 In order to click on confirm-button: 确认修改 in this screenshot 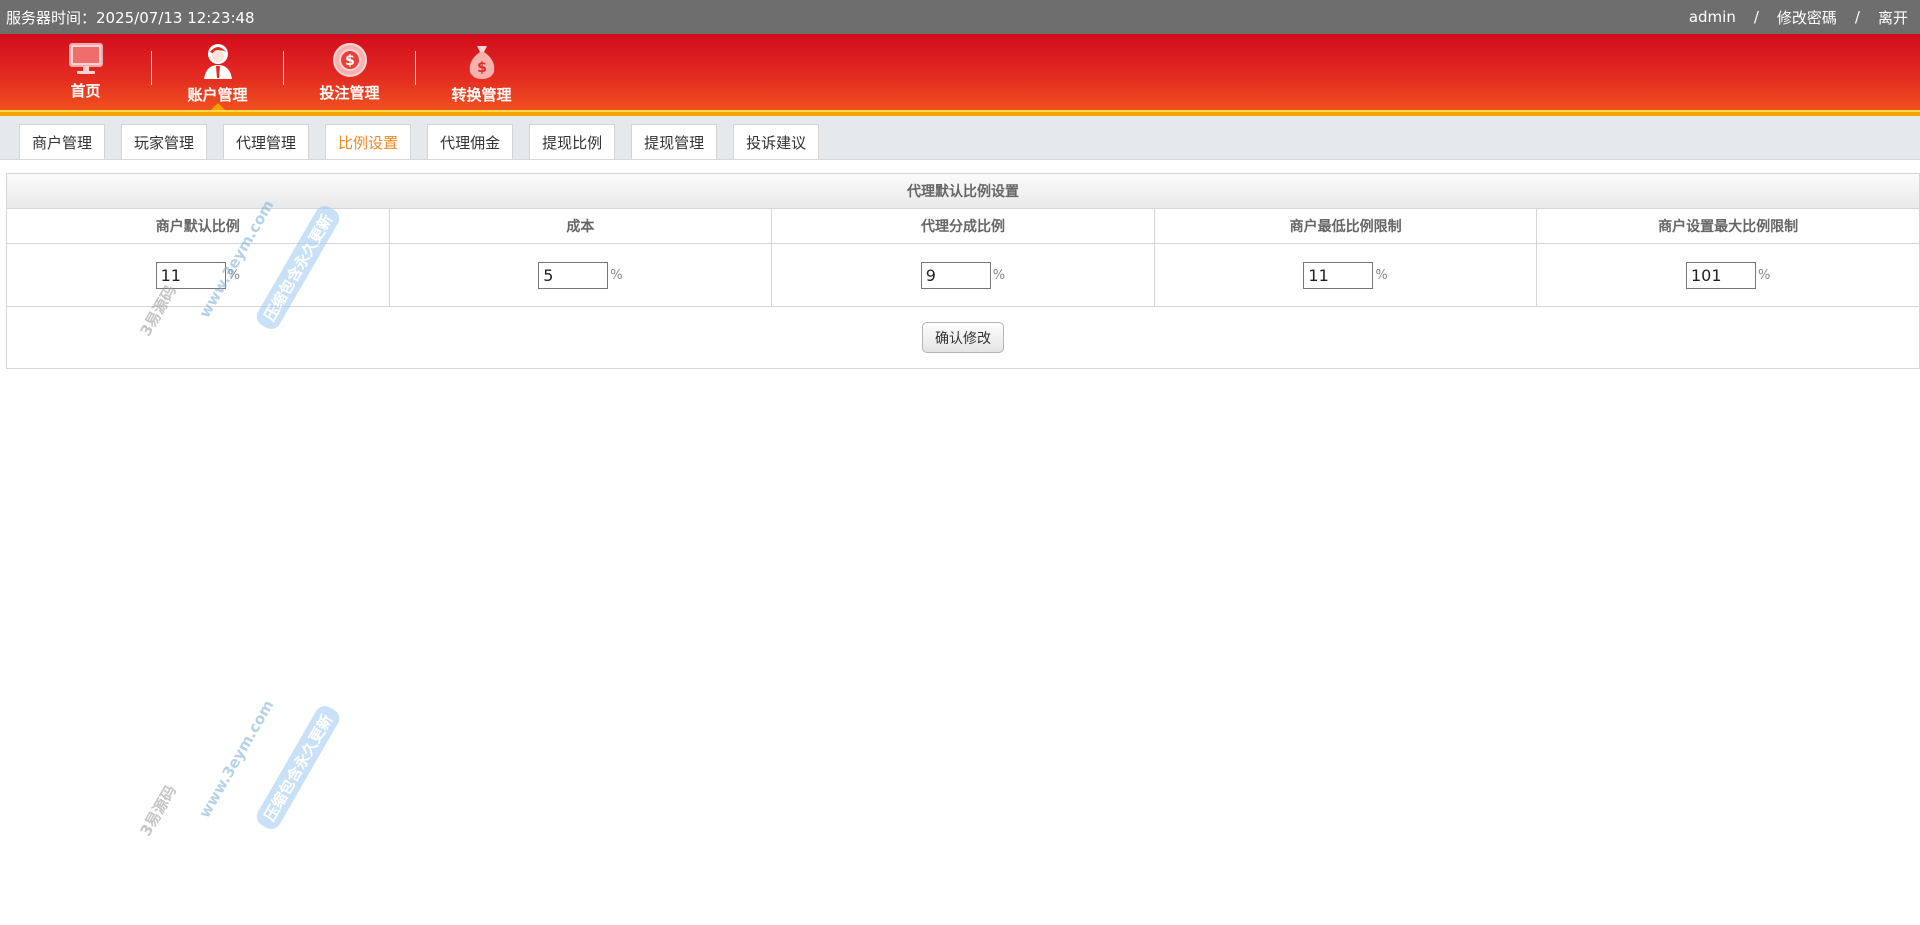, I will do `click(963, 337)`.